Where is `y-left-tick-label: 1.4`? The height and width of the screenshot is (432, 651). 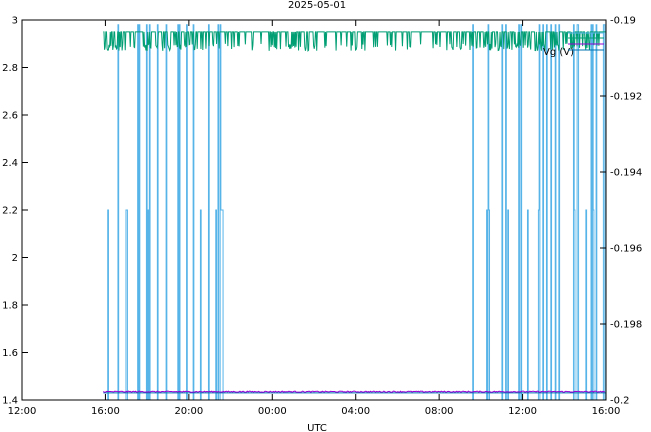 y-left-tick-label: 1.4 is located at coordinates (10, 401).